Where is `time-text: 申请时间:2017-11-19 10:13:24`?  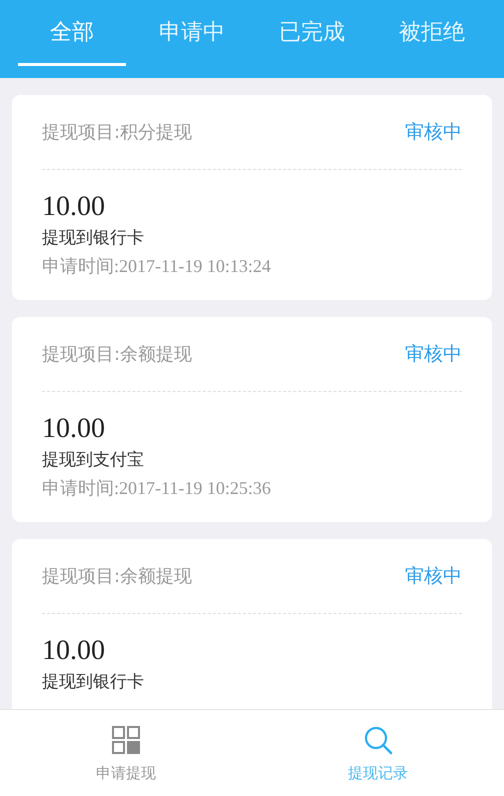 time-text: 申请时间:2017-11-19 10:13:24 is located at coordinates (157, 266).